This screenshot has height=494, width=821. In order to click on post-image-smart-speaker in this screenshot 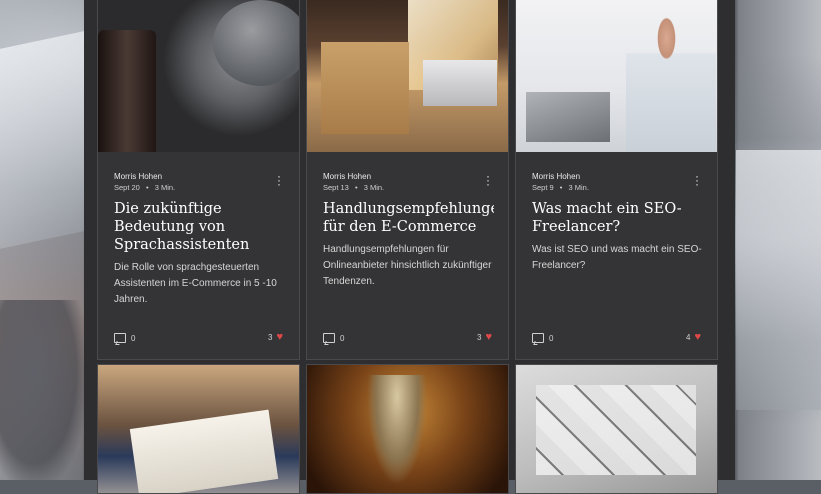, I will do `click(198, 76)`.